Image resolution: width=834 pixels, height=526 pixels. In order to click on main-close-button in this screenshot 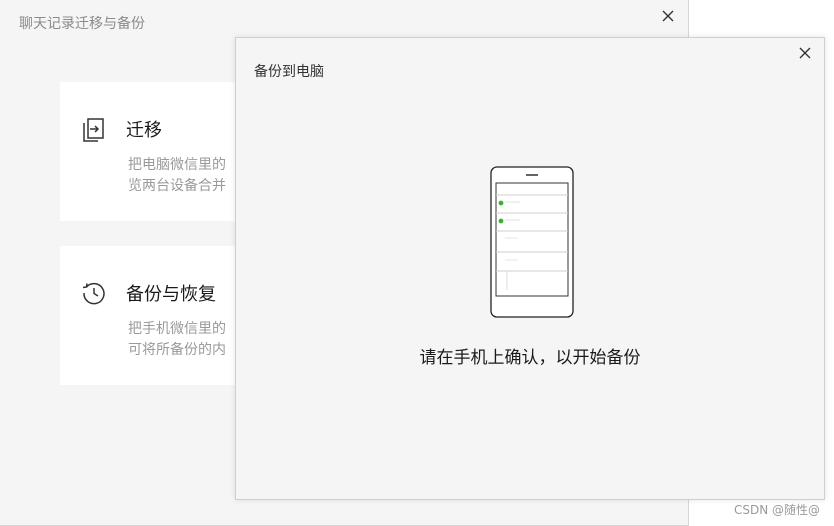, I will do `click(668, 16)`.